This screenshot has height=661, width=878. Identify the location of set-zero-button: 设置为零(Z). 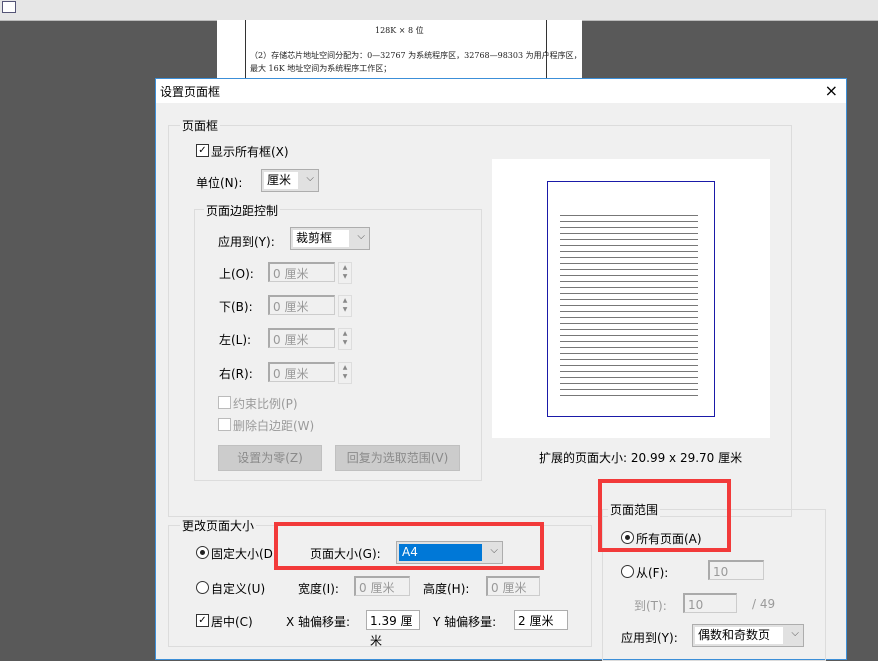
(270, 458).